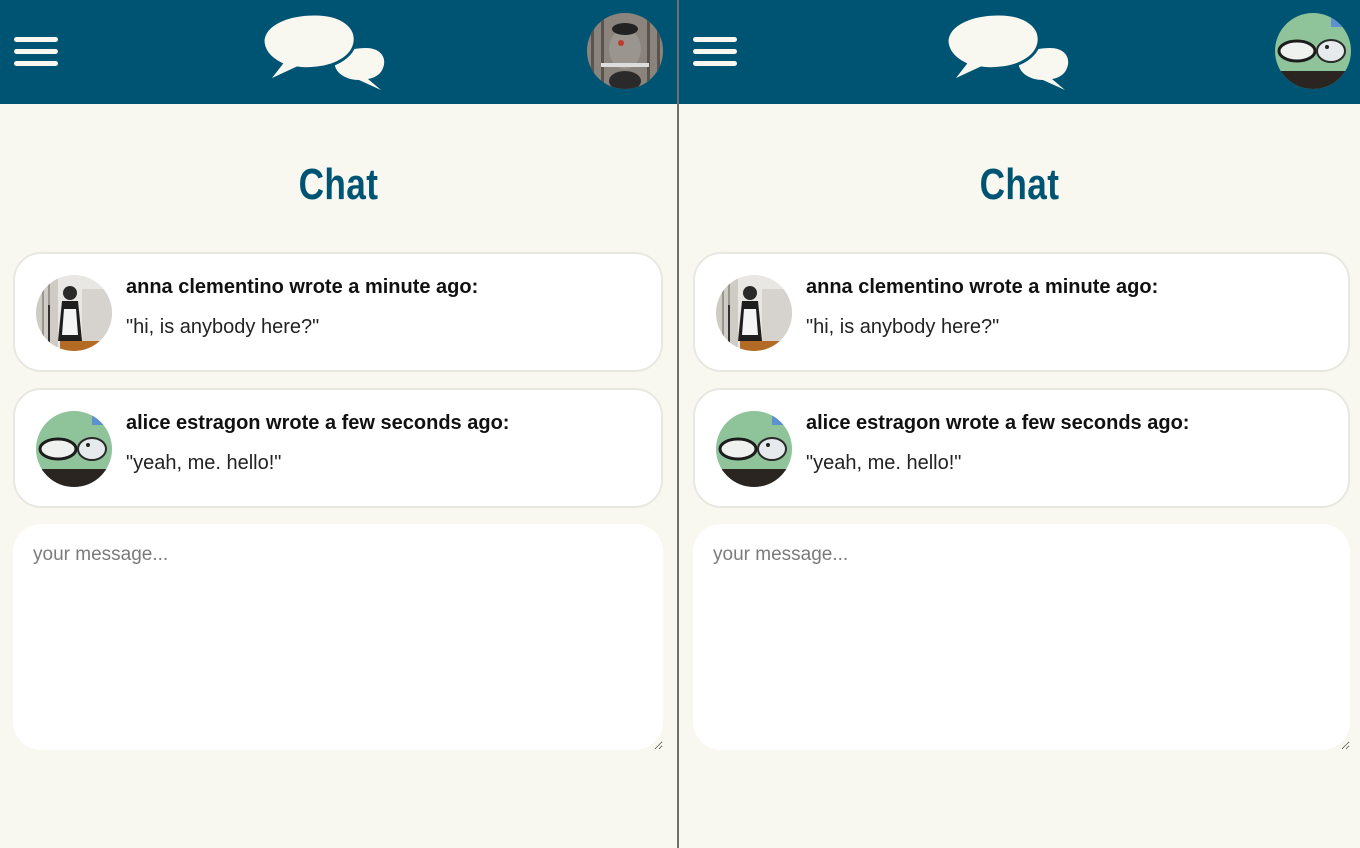 The height and width of the screenshot is (848, 1360). I want to click on user-avatar-rat, so click(625, 51).